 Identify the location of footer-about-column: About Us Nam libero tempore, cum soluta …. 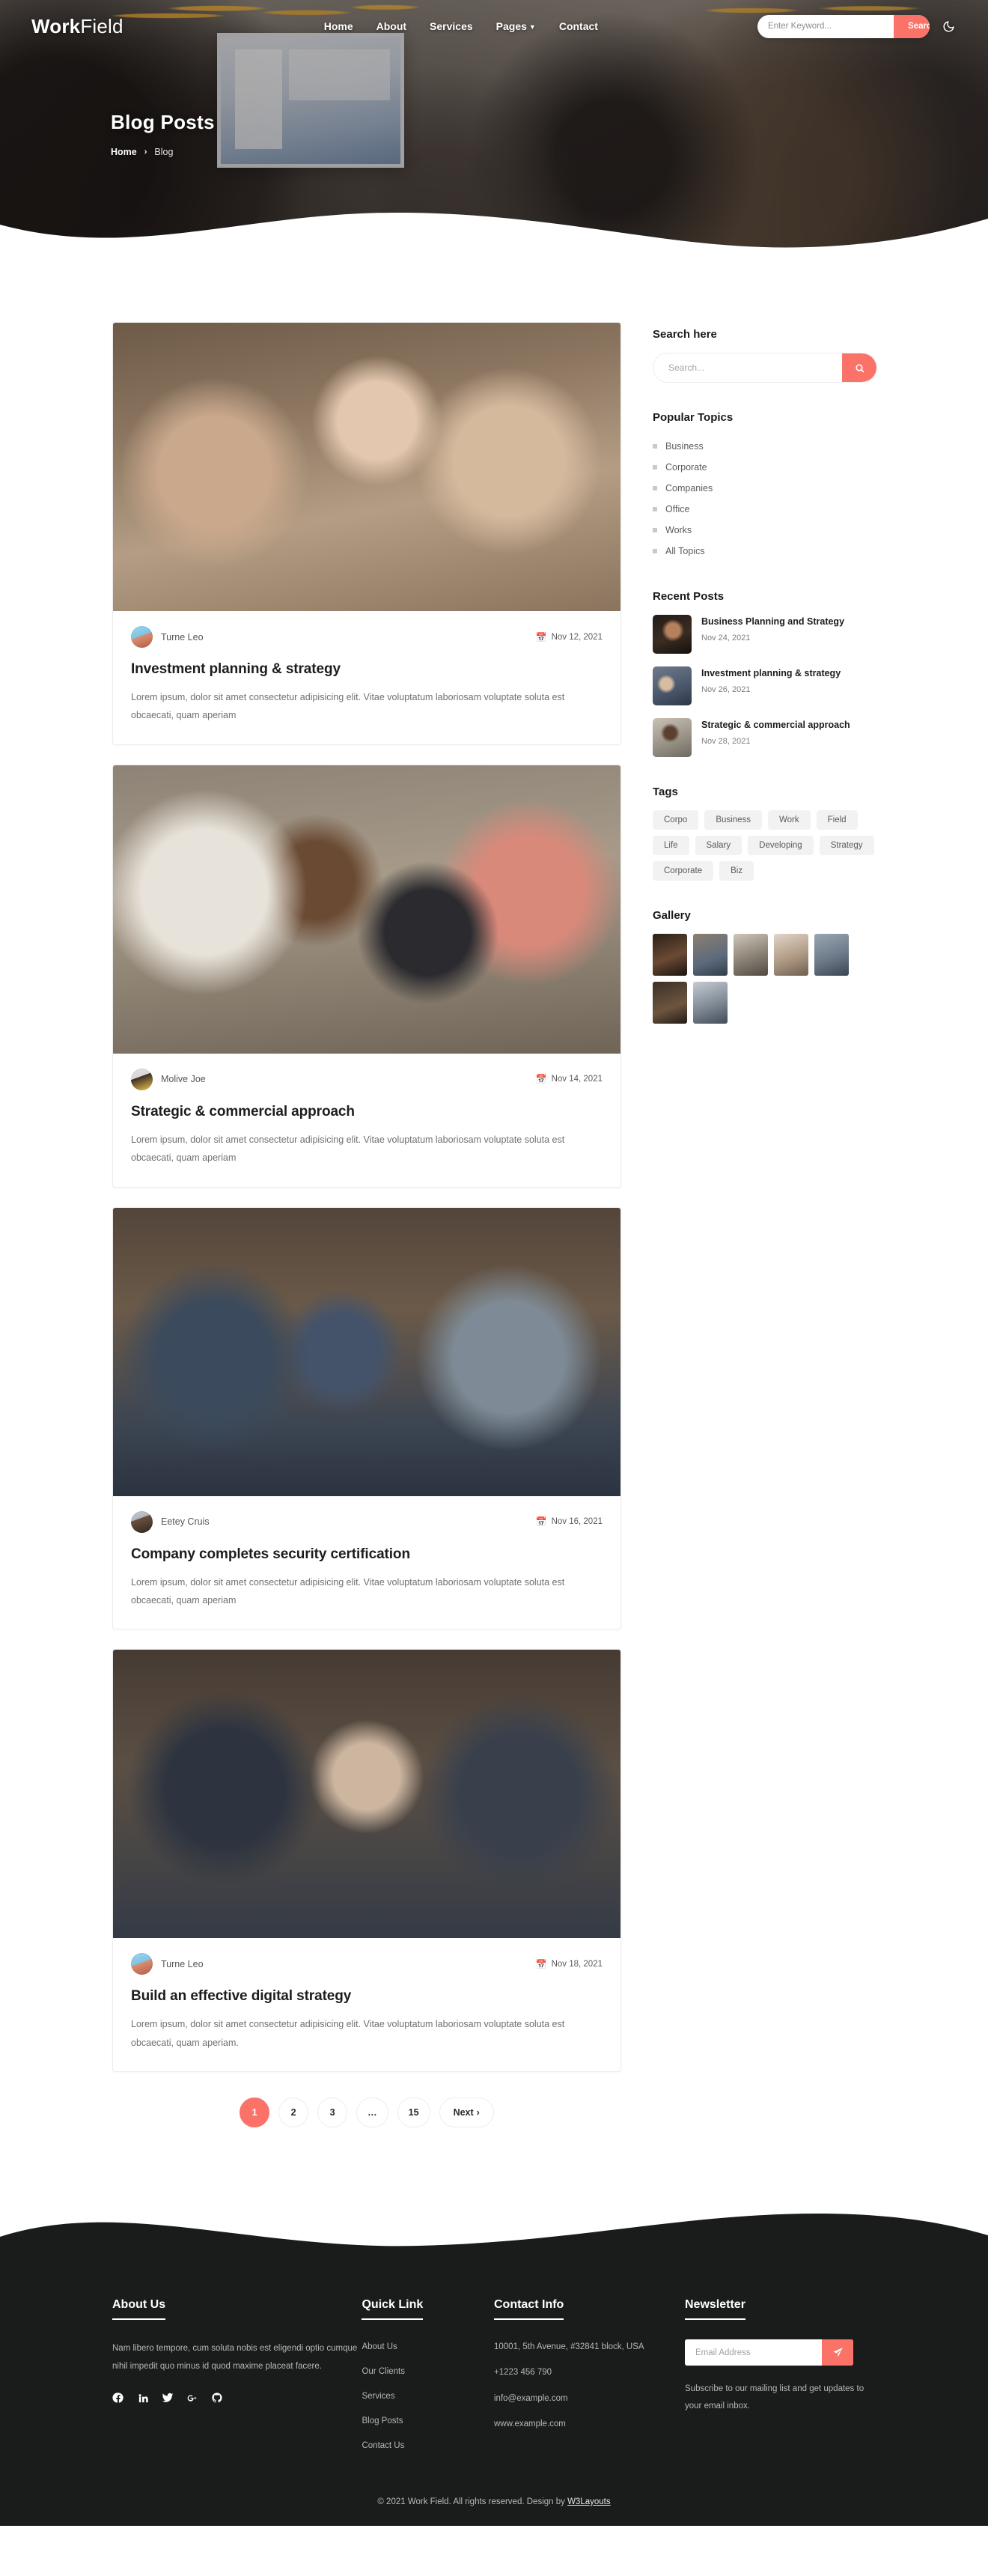
(237, 2380).